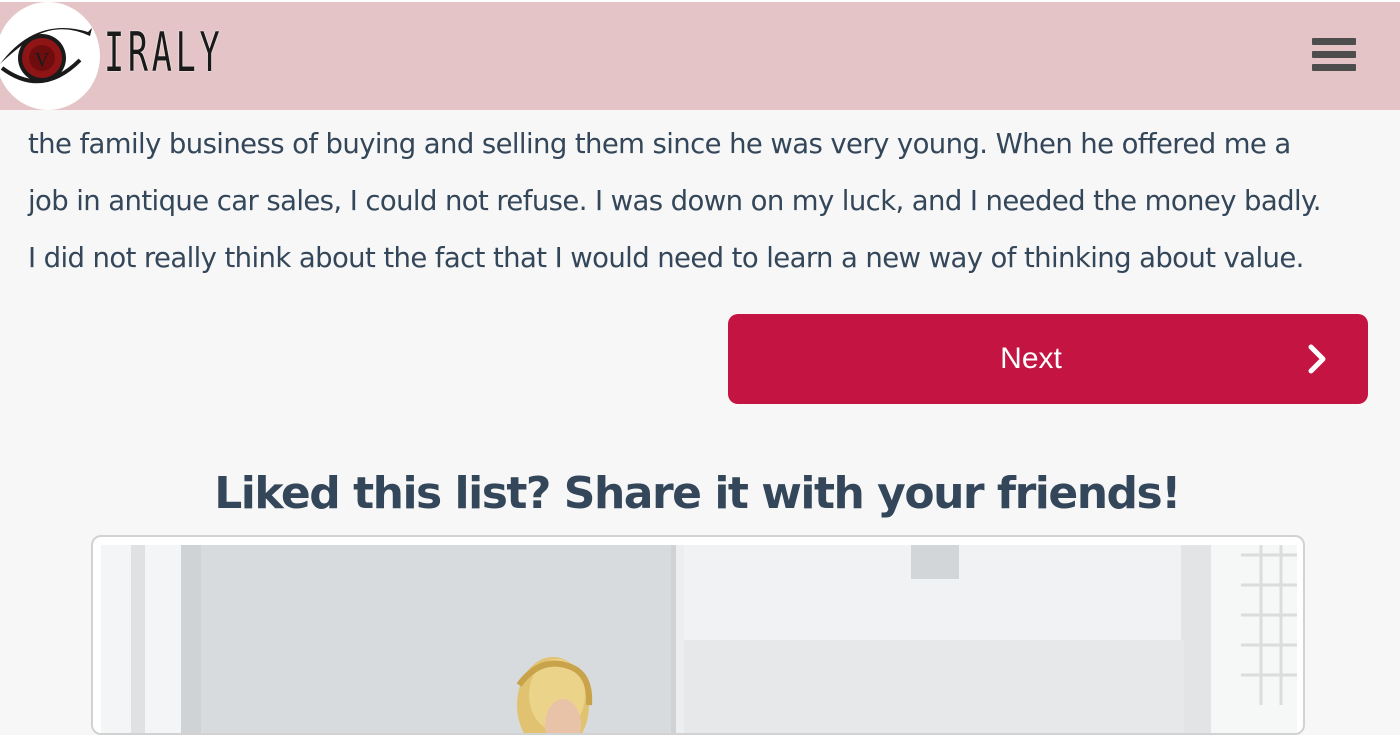 Image resolution: width=1400 pixels, height=735 pixels. I want to click on next-button: Next, so click(1048, 359).